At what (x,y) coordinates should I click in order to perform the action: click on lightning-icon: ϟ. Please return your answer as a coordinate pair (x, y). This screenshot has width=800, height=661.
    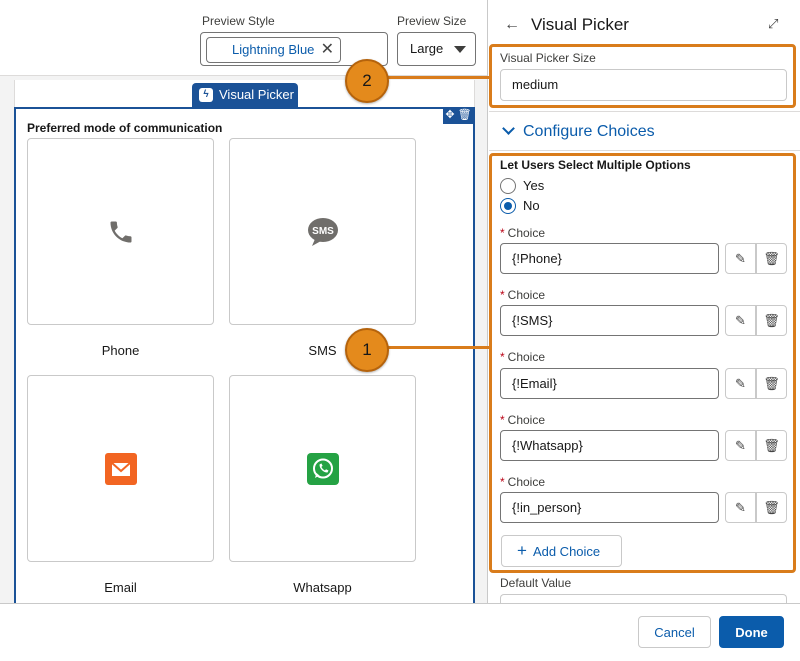
    Looking at the image, I should click on (206, 95).